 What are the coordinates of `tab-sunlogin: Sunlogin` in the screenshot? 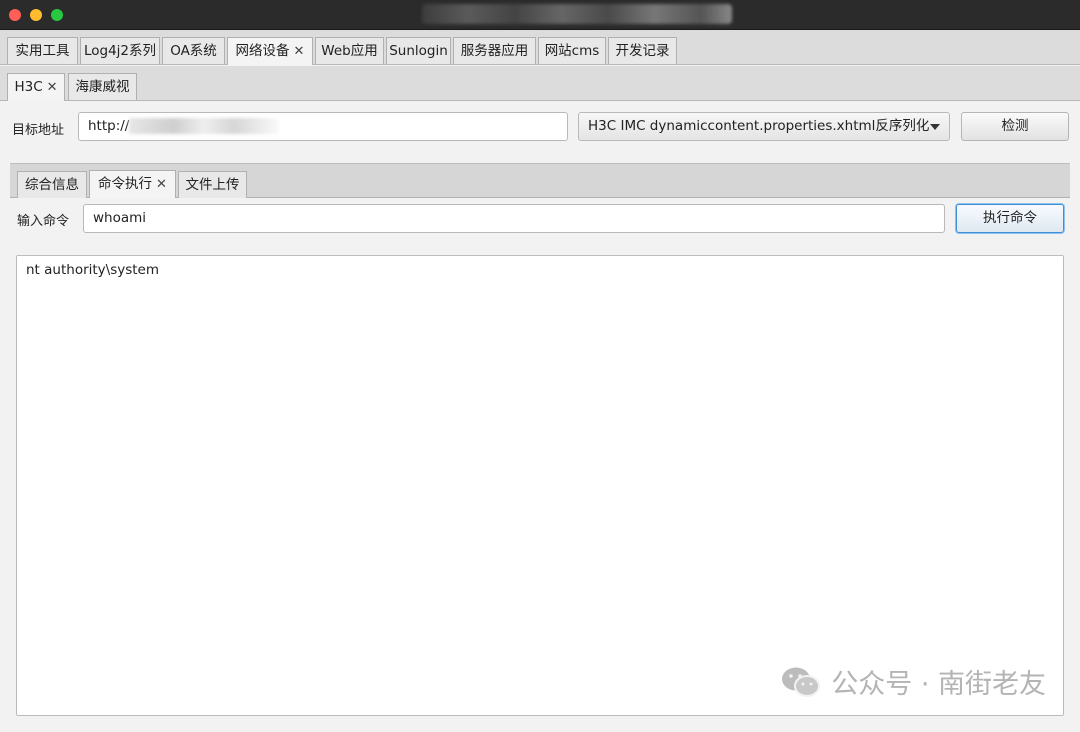 It's located at (418, 50).